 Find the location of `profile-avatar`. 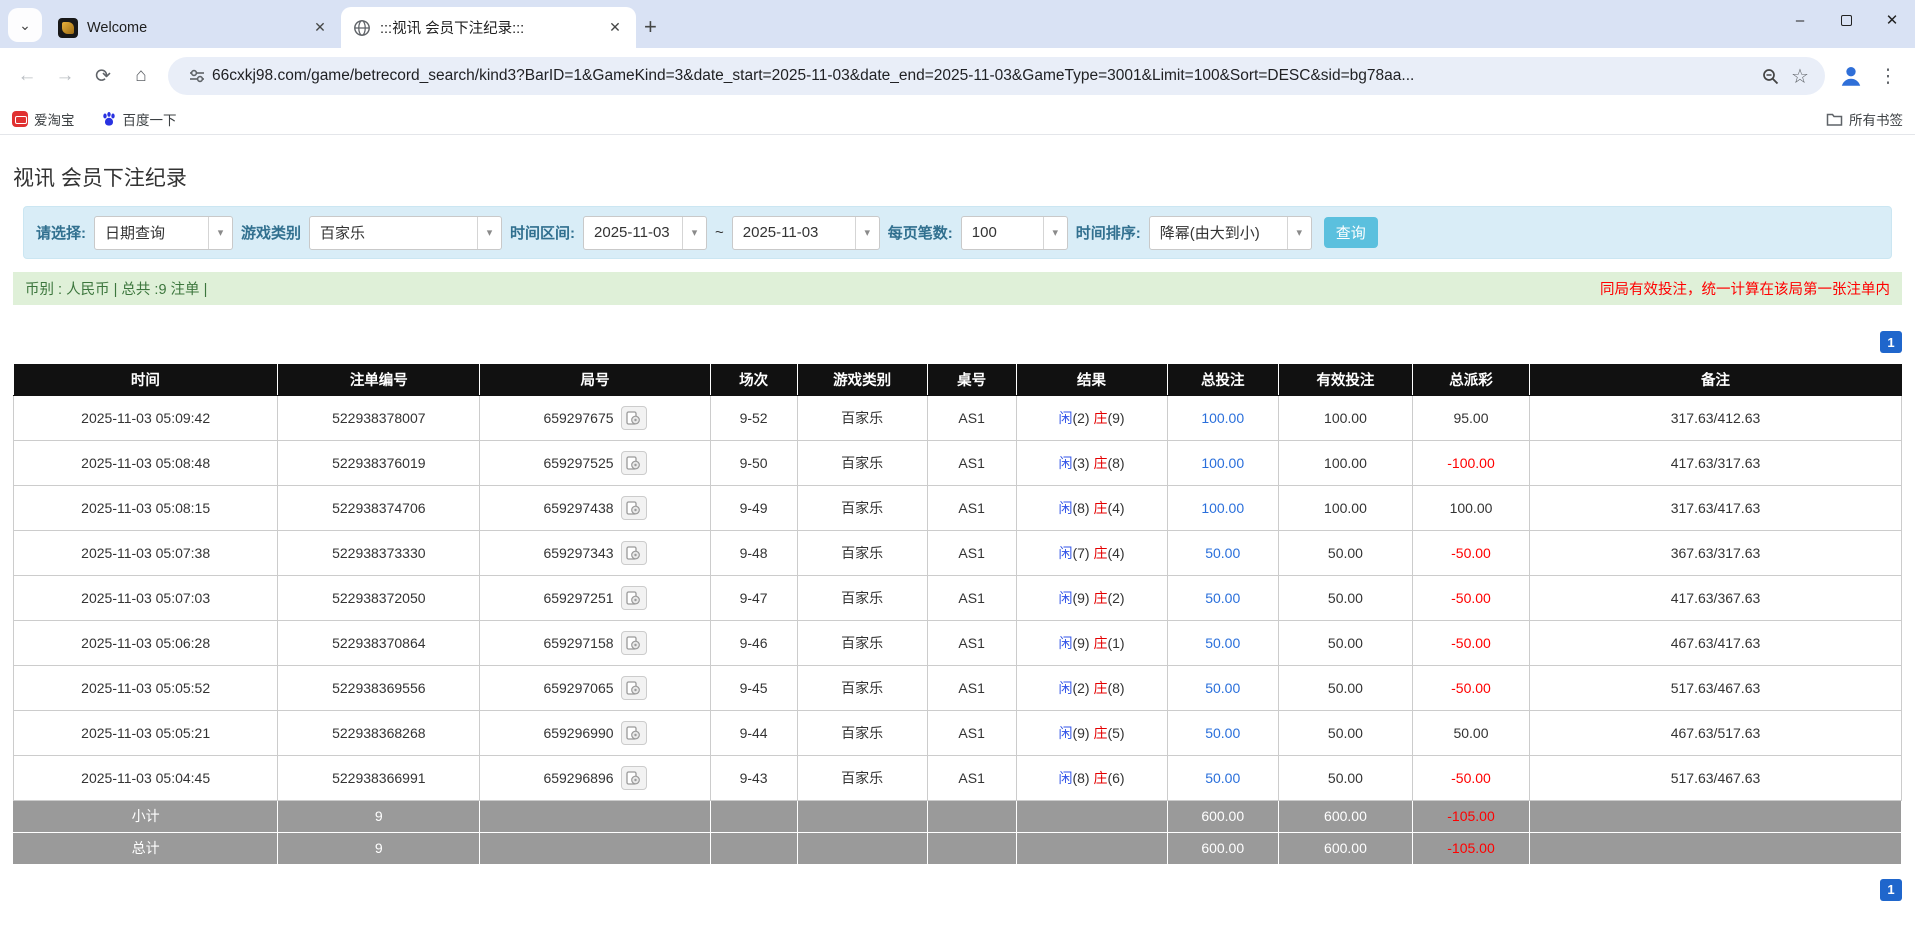

profile-avatar is located at coordinates (1851, 76).